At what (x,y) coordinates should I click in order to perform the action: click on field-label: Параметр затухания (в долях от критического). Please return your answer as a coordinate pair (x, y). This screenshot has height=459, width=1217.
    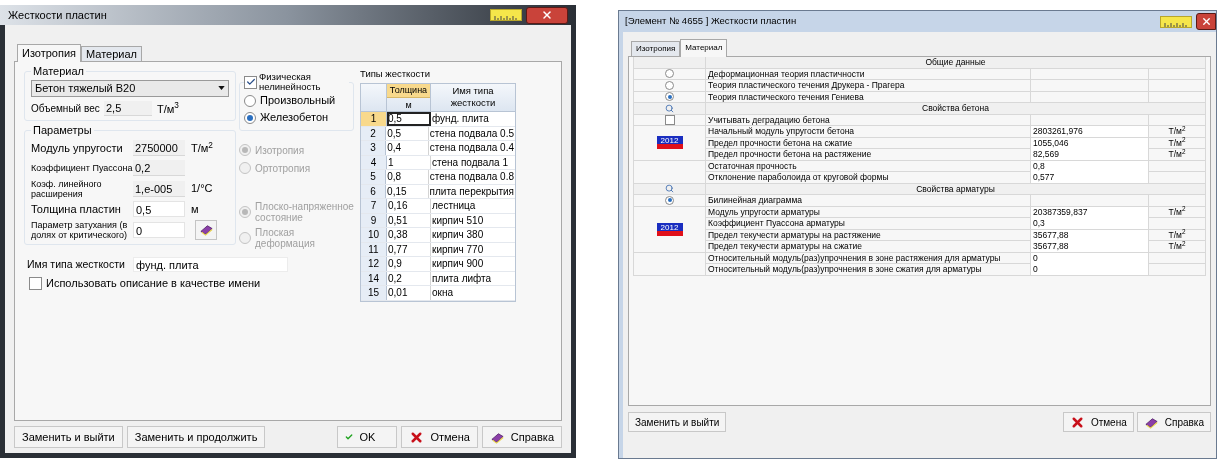
    Looking at the image, I should click on (80, 229).